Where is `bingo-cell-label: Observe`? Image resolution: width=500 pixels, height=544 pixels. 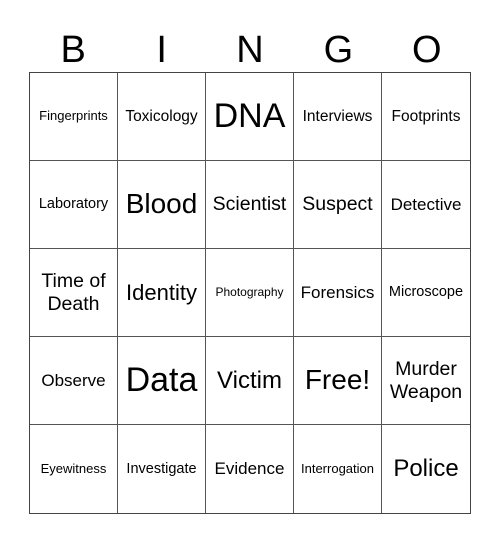
bingo-cell-label: Observe is located at coordinates (73, 380).